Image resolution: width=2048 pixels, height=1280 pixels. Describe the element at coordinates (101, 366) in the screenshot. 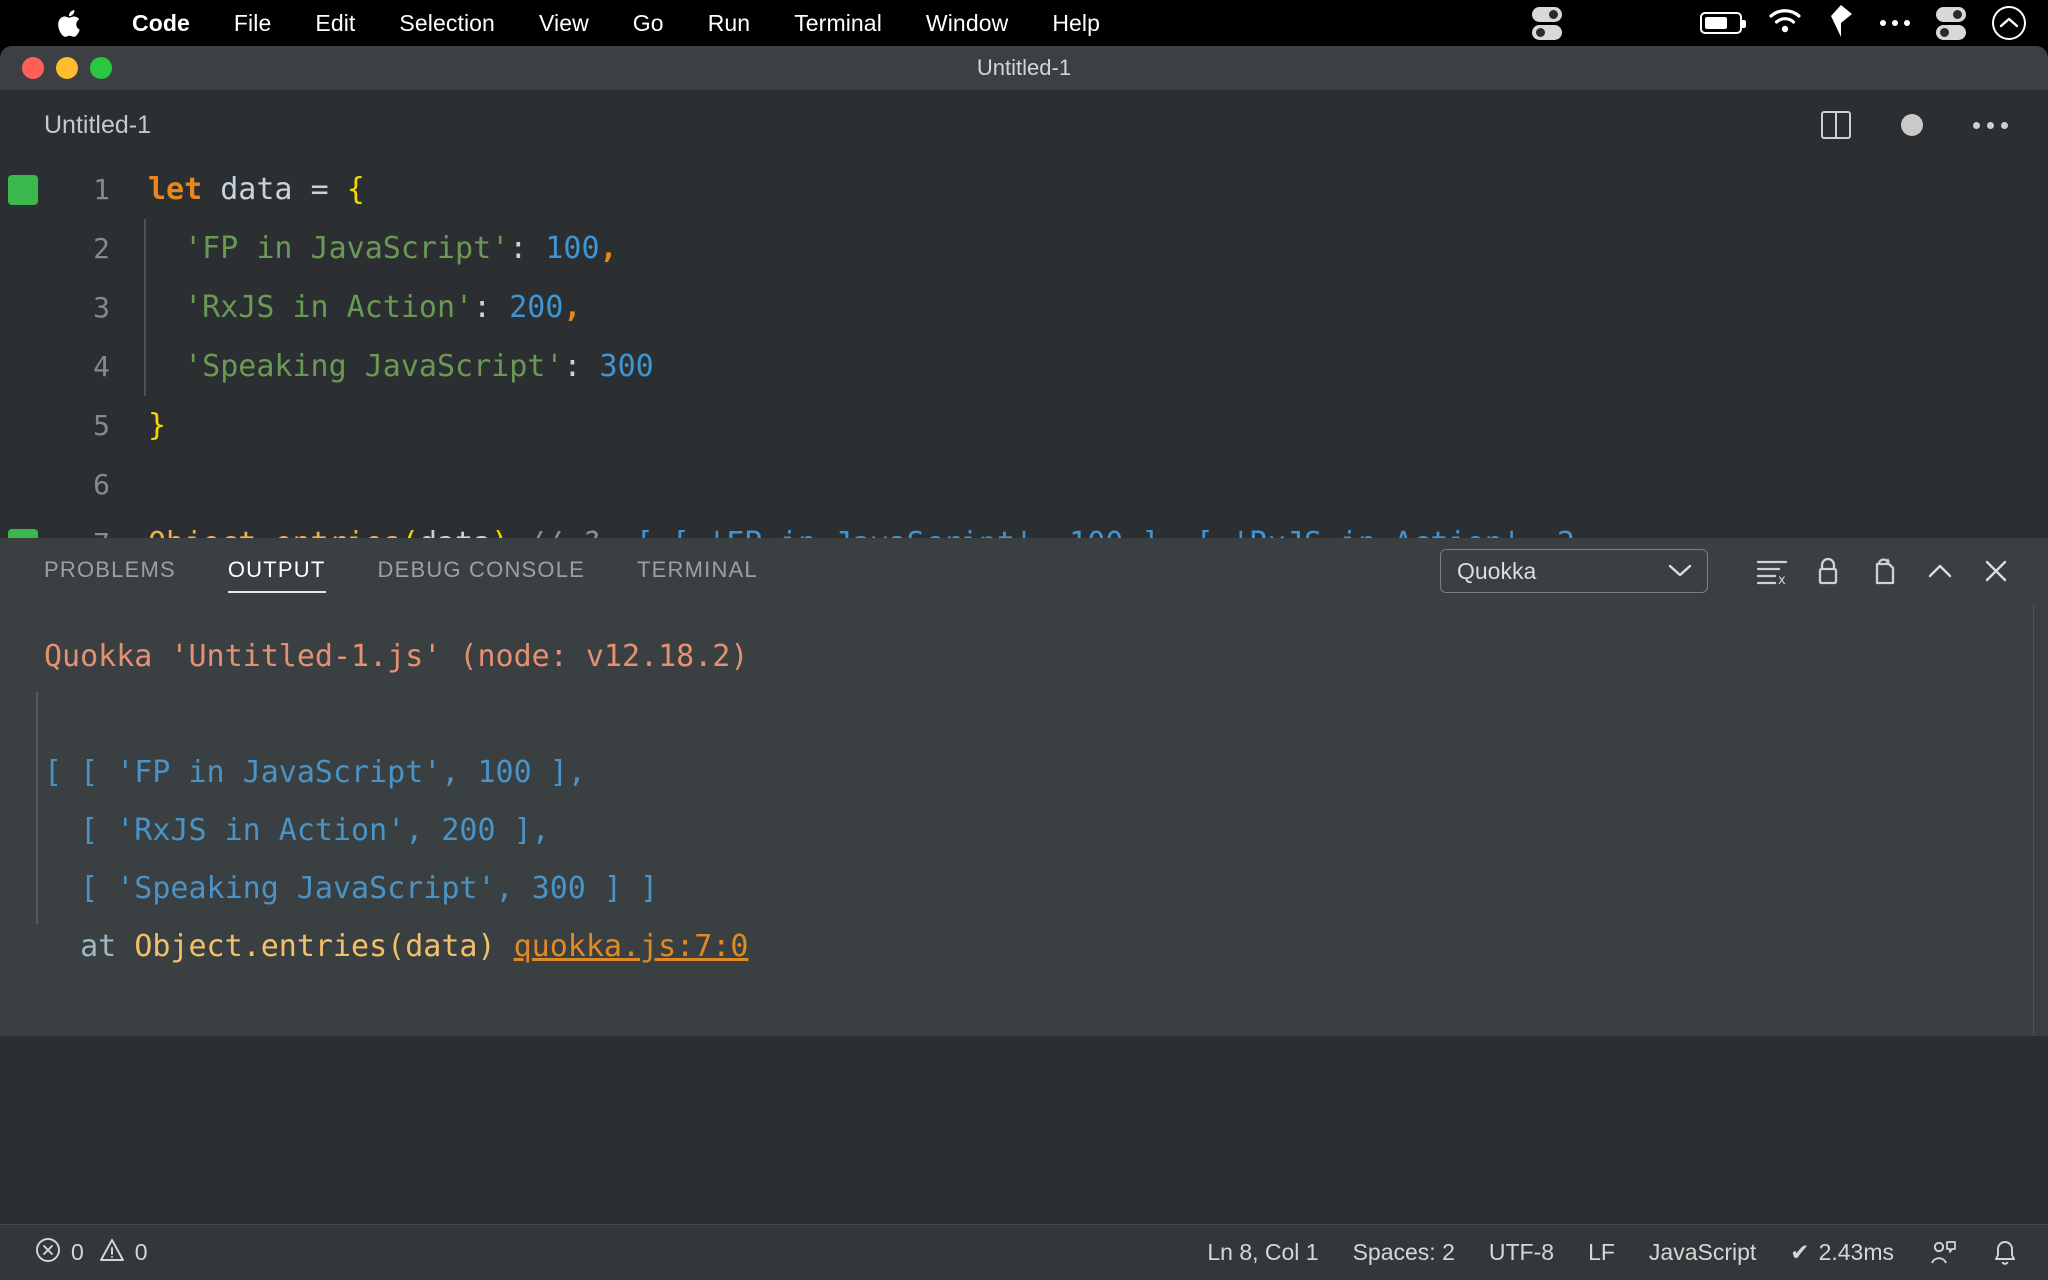

I see `line-number: 4` at that location.